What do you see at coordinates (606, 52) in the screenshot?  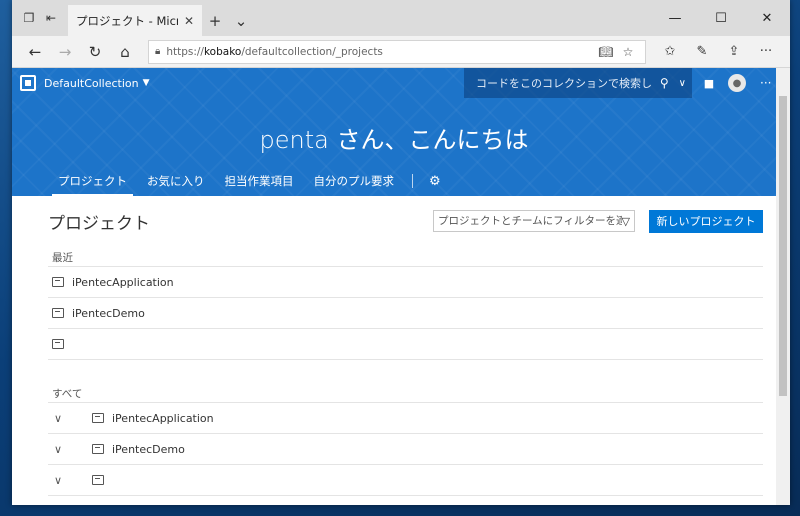 I see `reading-view-icon: 📖︎` at bounding box center [606, 52].